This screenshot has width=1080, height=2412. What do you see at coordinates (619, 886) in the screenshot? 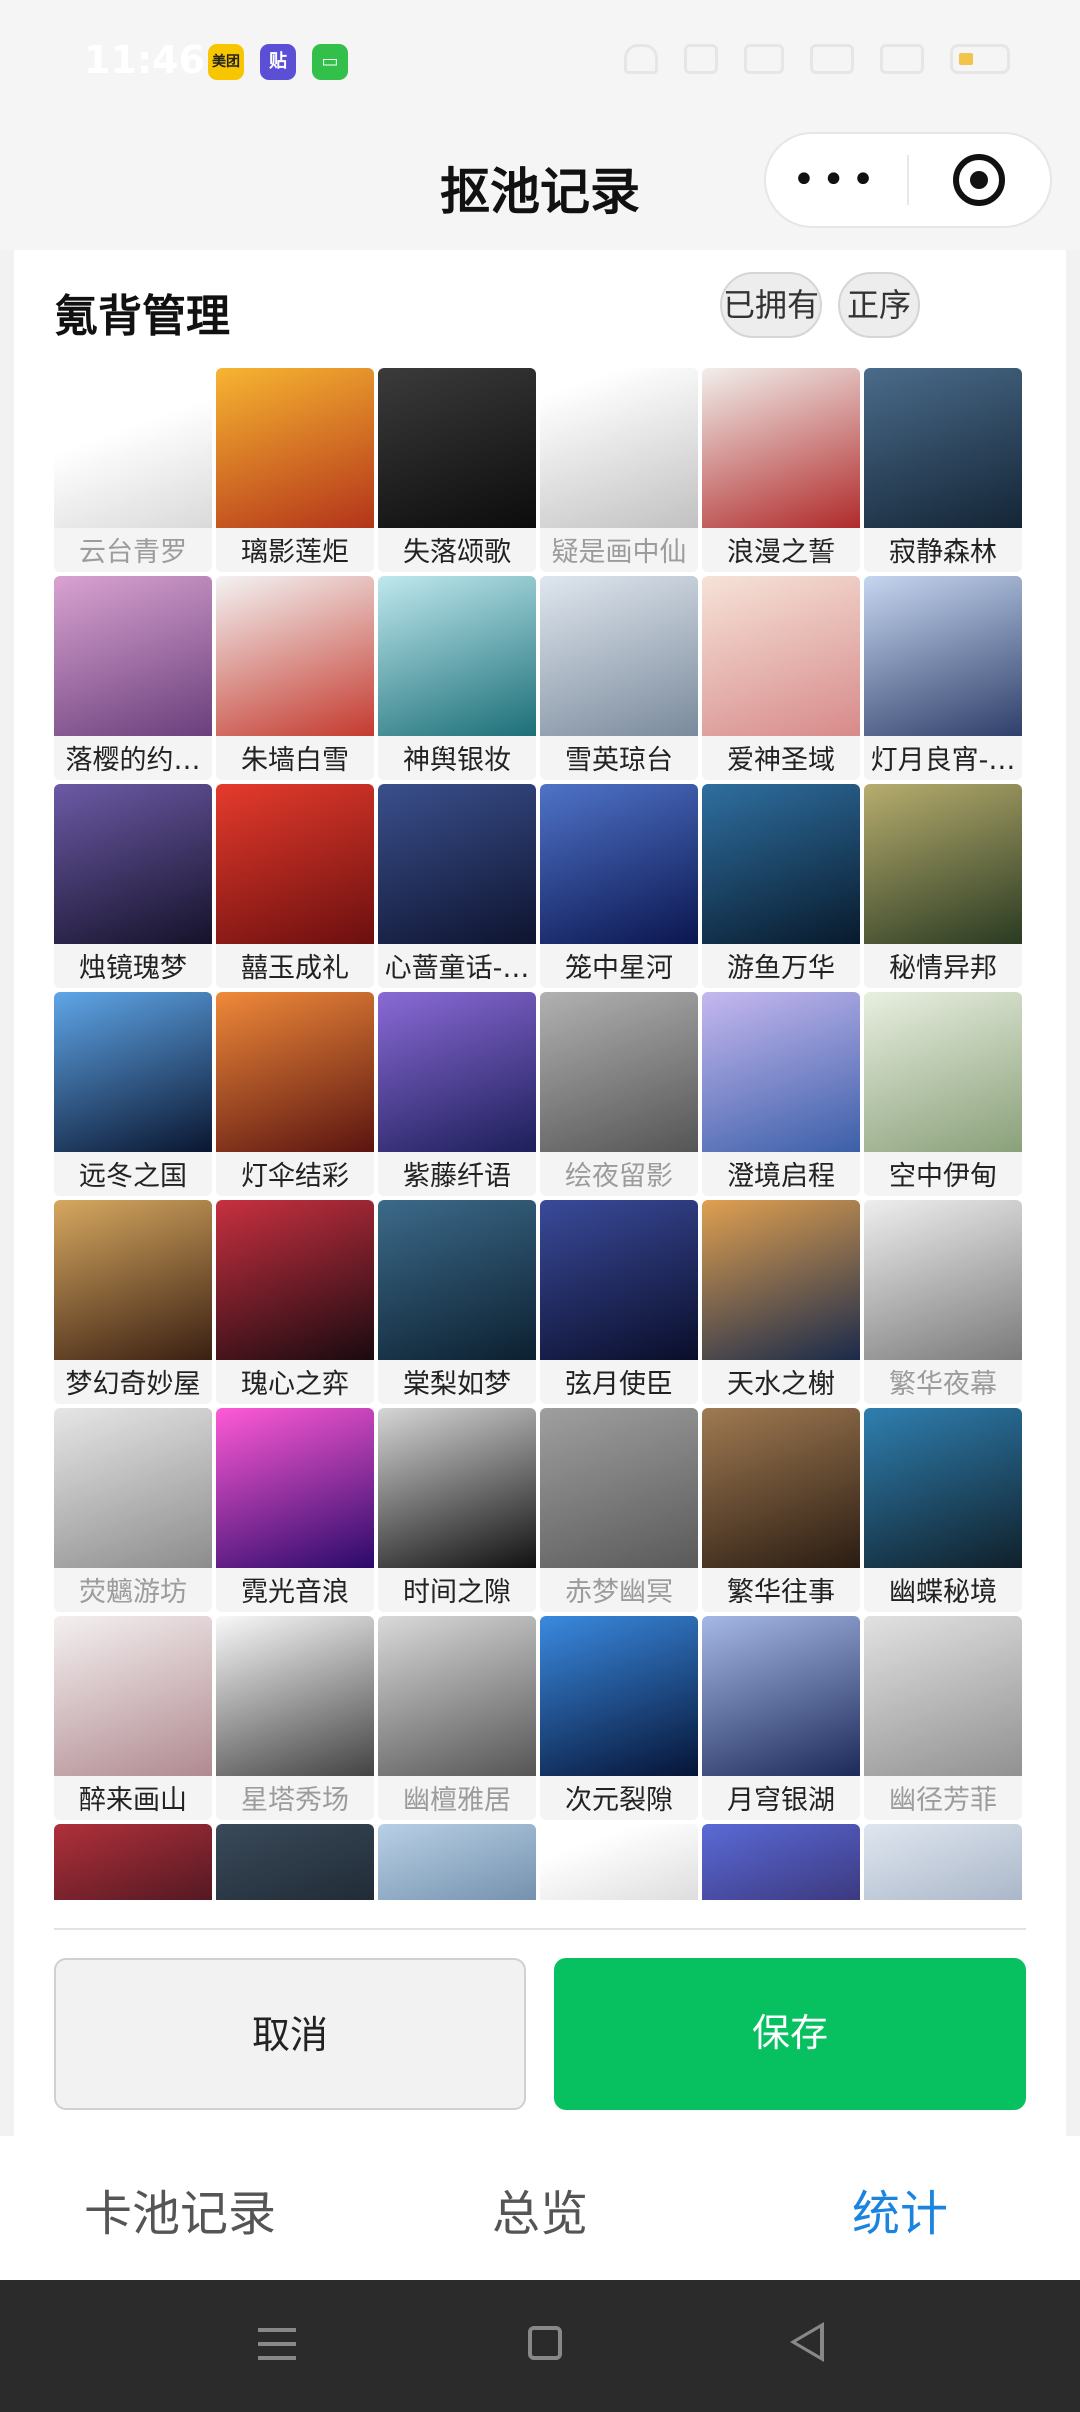
I see `background-item: 笼中星河` at bounding box center [619, 886].